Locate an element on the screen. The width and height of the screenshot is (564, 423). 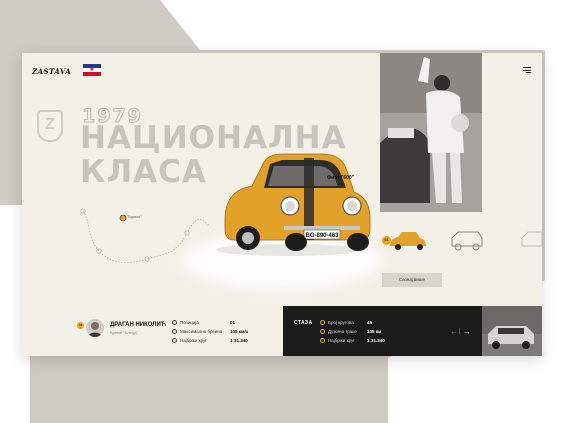
track-length-value: 105 км is located at coordinates (374, 331).